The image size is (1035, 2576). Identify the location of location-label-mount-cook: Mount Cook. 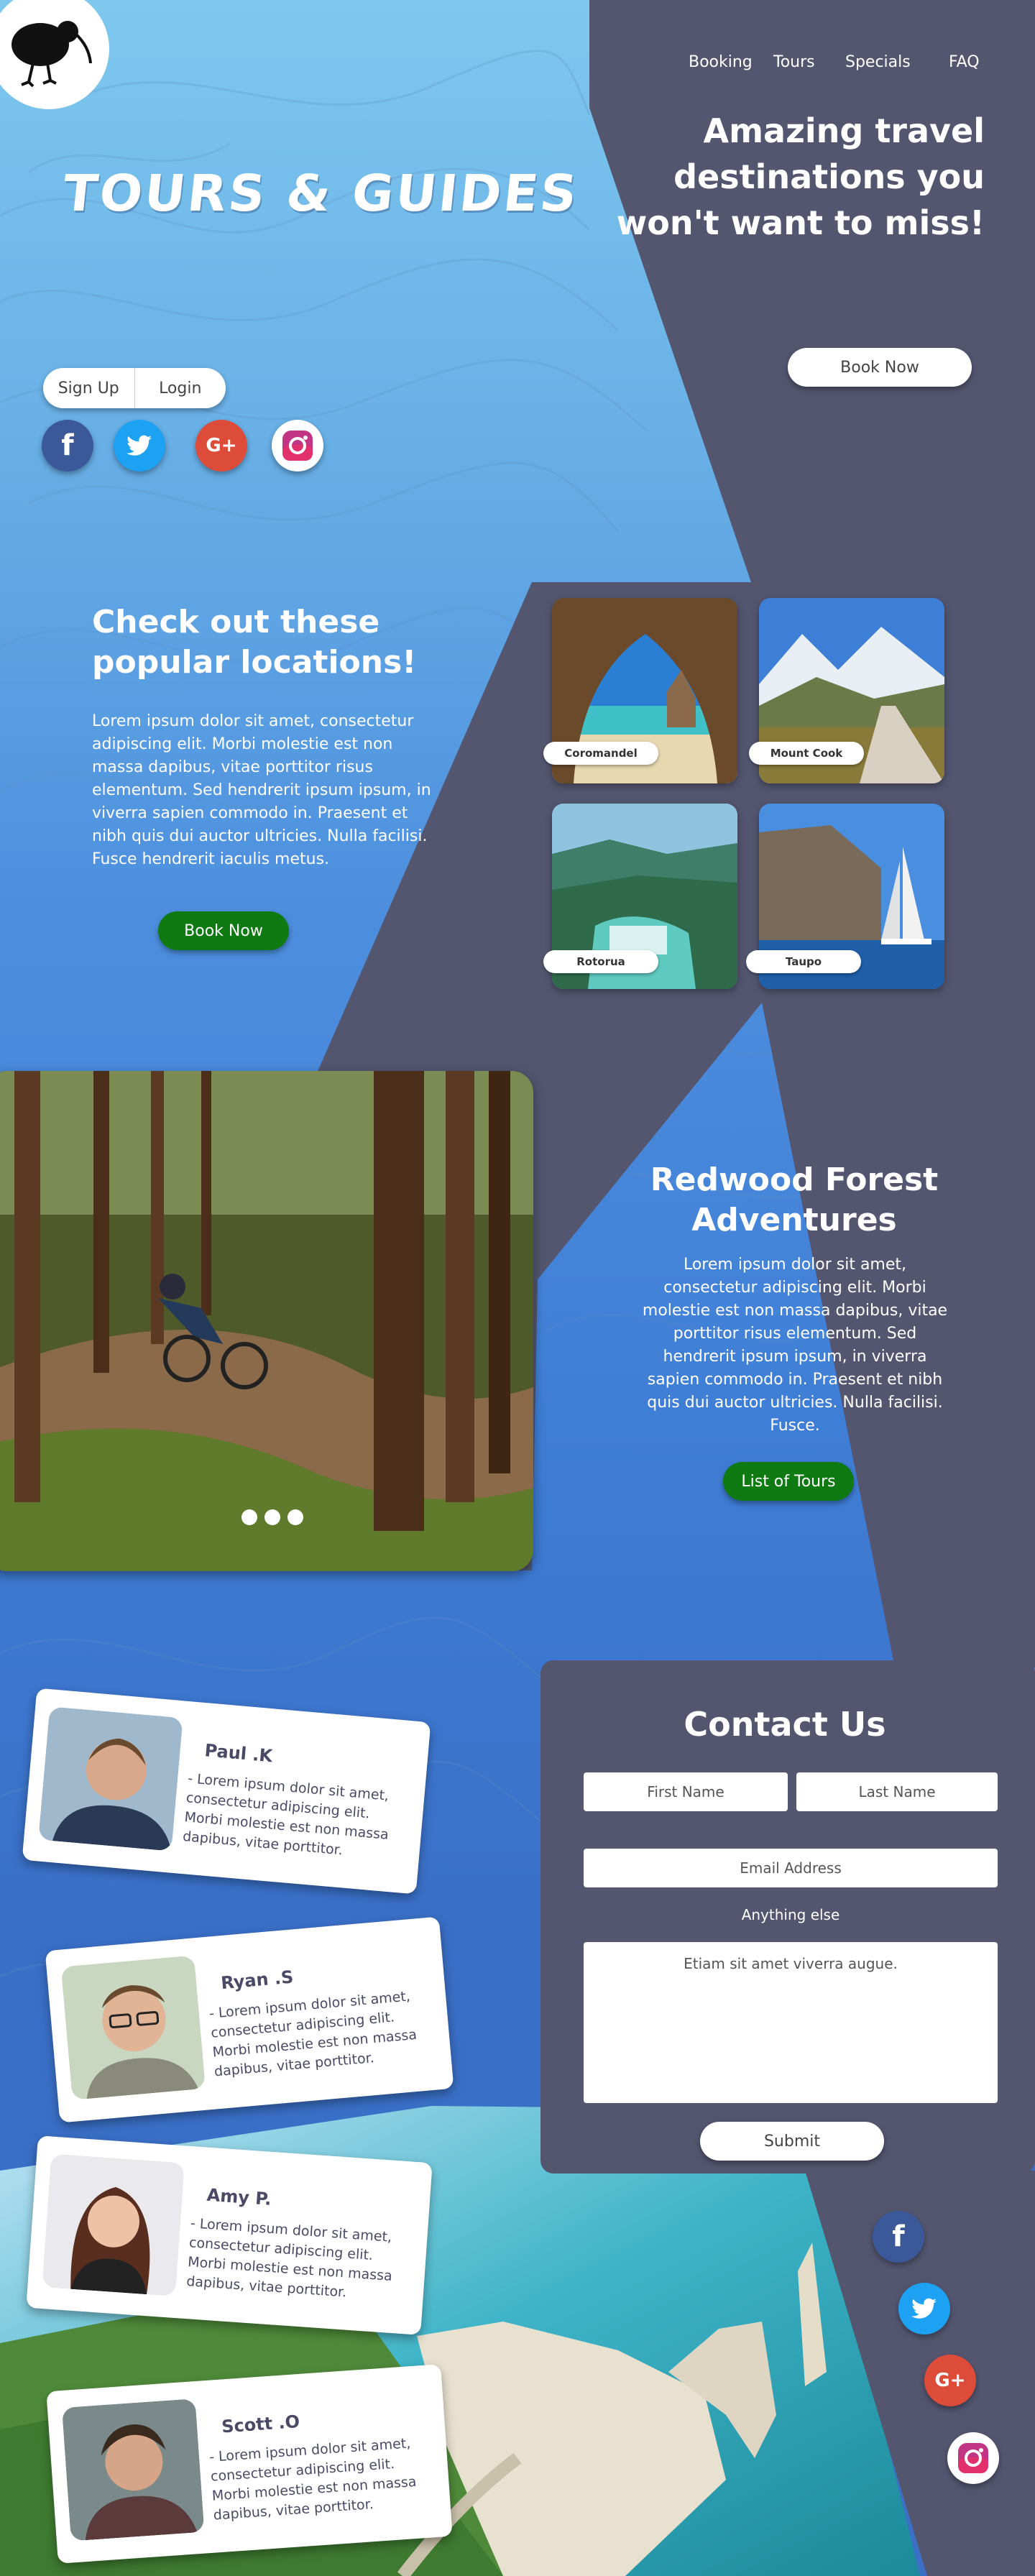
(806, 753).